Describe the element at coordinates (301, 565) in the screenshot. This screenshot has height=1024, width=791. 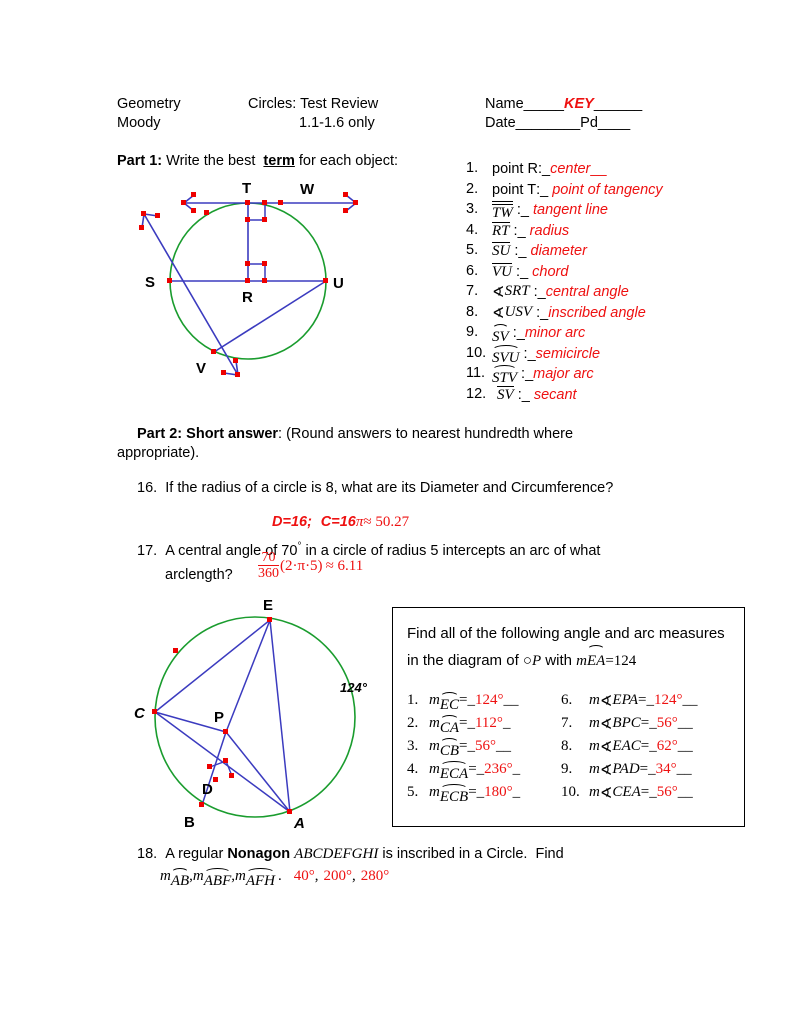
I see `q17-expression: (2·π·5)` at that location.